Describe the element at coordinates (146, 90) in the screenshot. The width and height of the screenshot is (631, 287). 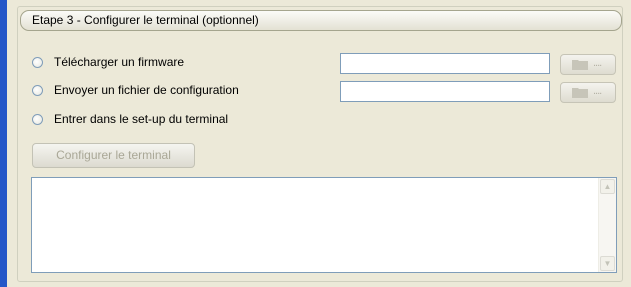
I see `option-label: Envoyer un fichier de configuration` at that location.